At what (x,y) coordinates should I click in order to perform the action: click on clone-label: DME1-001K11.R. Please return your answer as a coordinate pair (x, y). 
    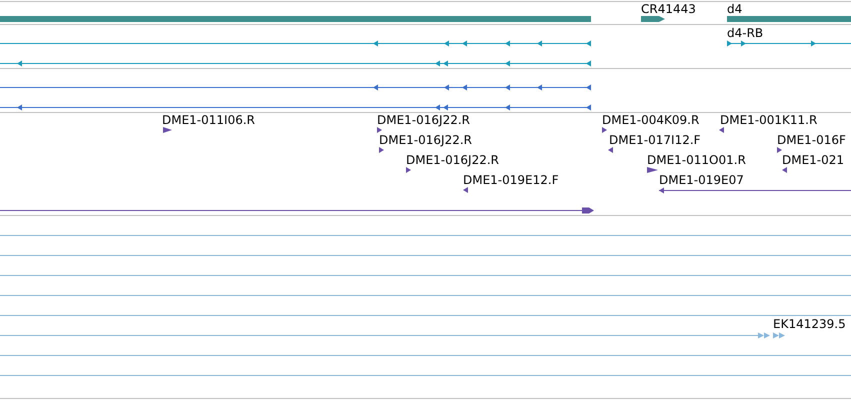
    Looking at the image, I should click on (769, 120).